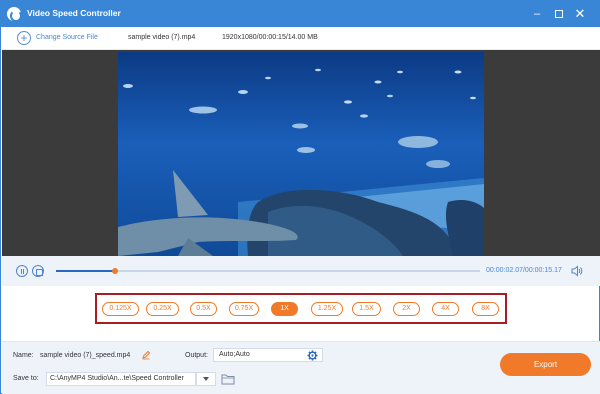 Image resolution: width=600 pixels, height=394 pixels. I want to click on volume-icon, so click(577, 271).